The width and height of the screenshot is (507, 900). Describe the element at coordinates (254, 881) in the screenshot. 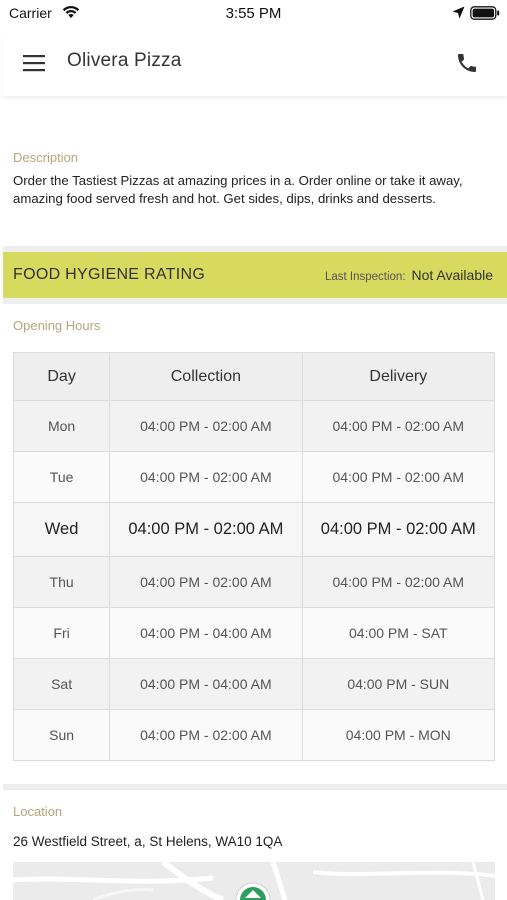

I see `location-map` at that location.